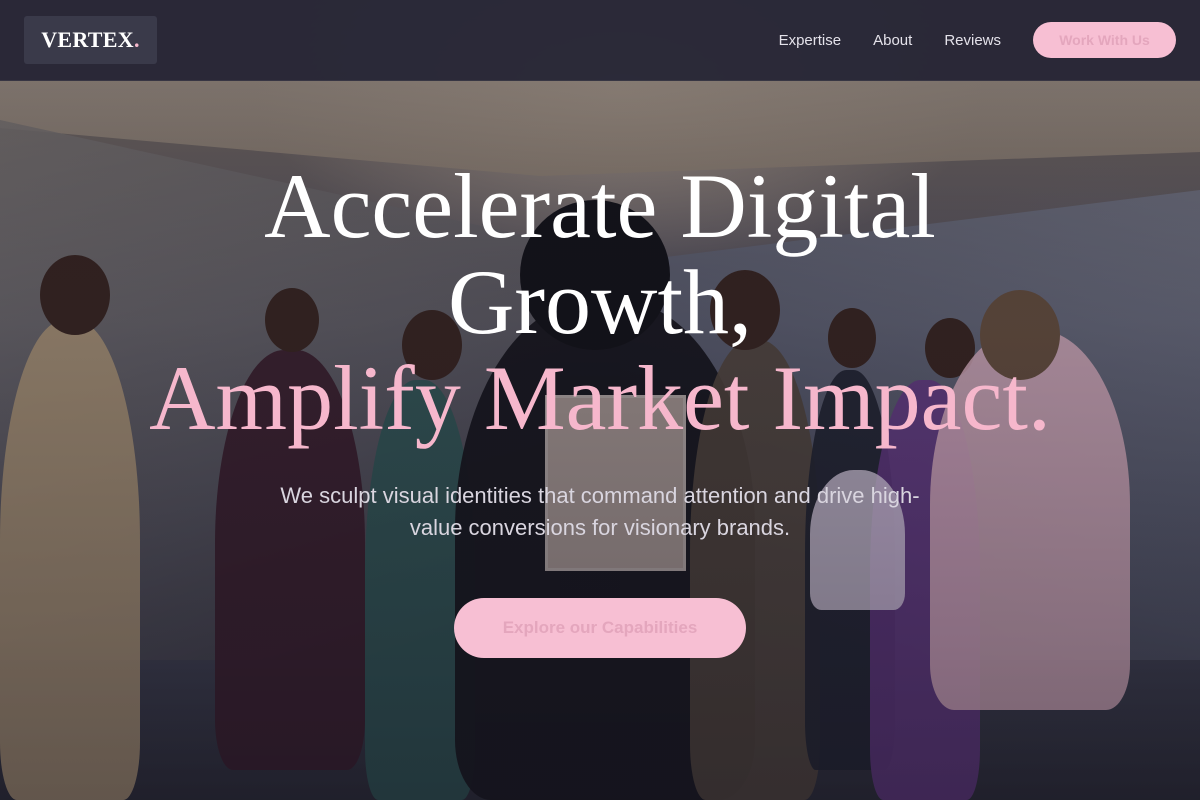 The width and height of the screenshot is (1200, 800). What do you see at coordinates (892, 40) in the screenshot?
I see `nav-link-about: About` at bounding box center [892, 40].